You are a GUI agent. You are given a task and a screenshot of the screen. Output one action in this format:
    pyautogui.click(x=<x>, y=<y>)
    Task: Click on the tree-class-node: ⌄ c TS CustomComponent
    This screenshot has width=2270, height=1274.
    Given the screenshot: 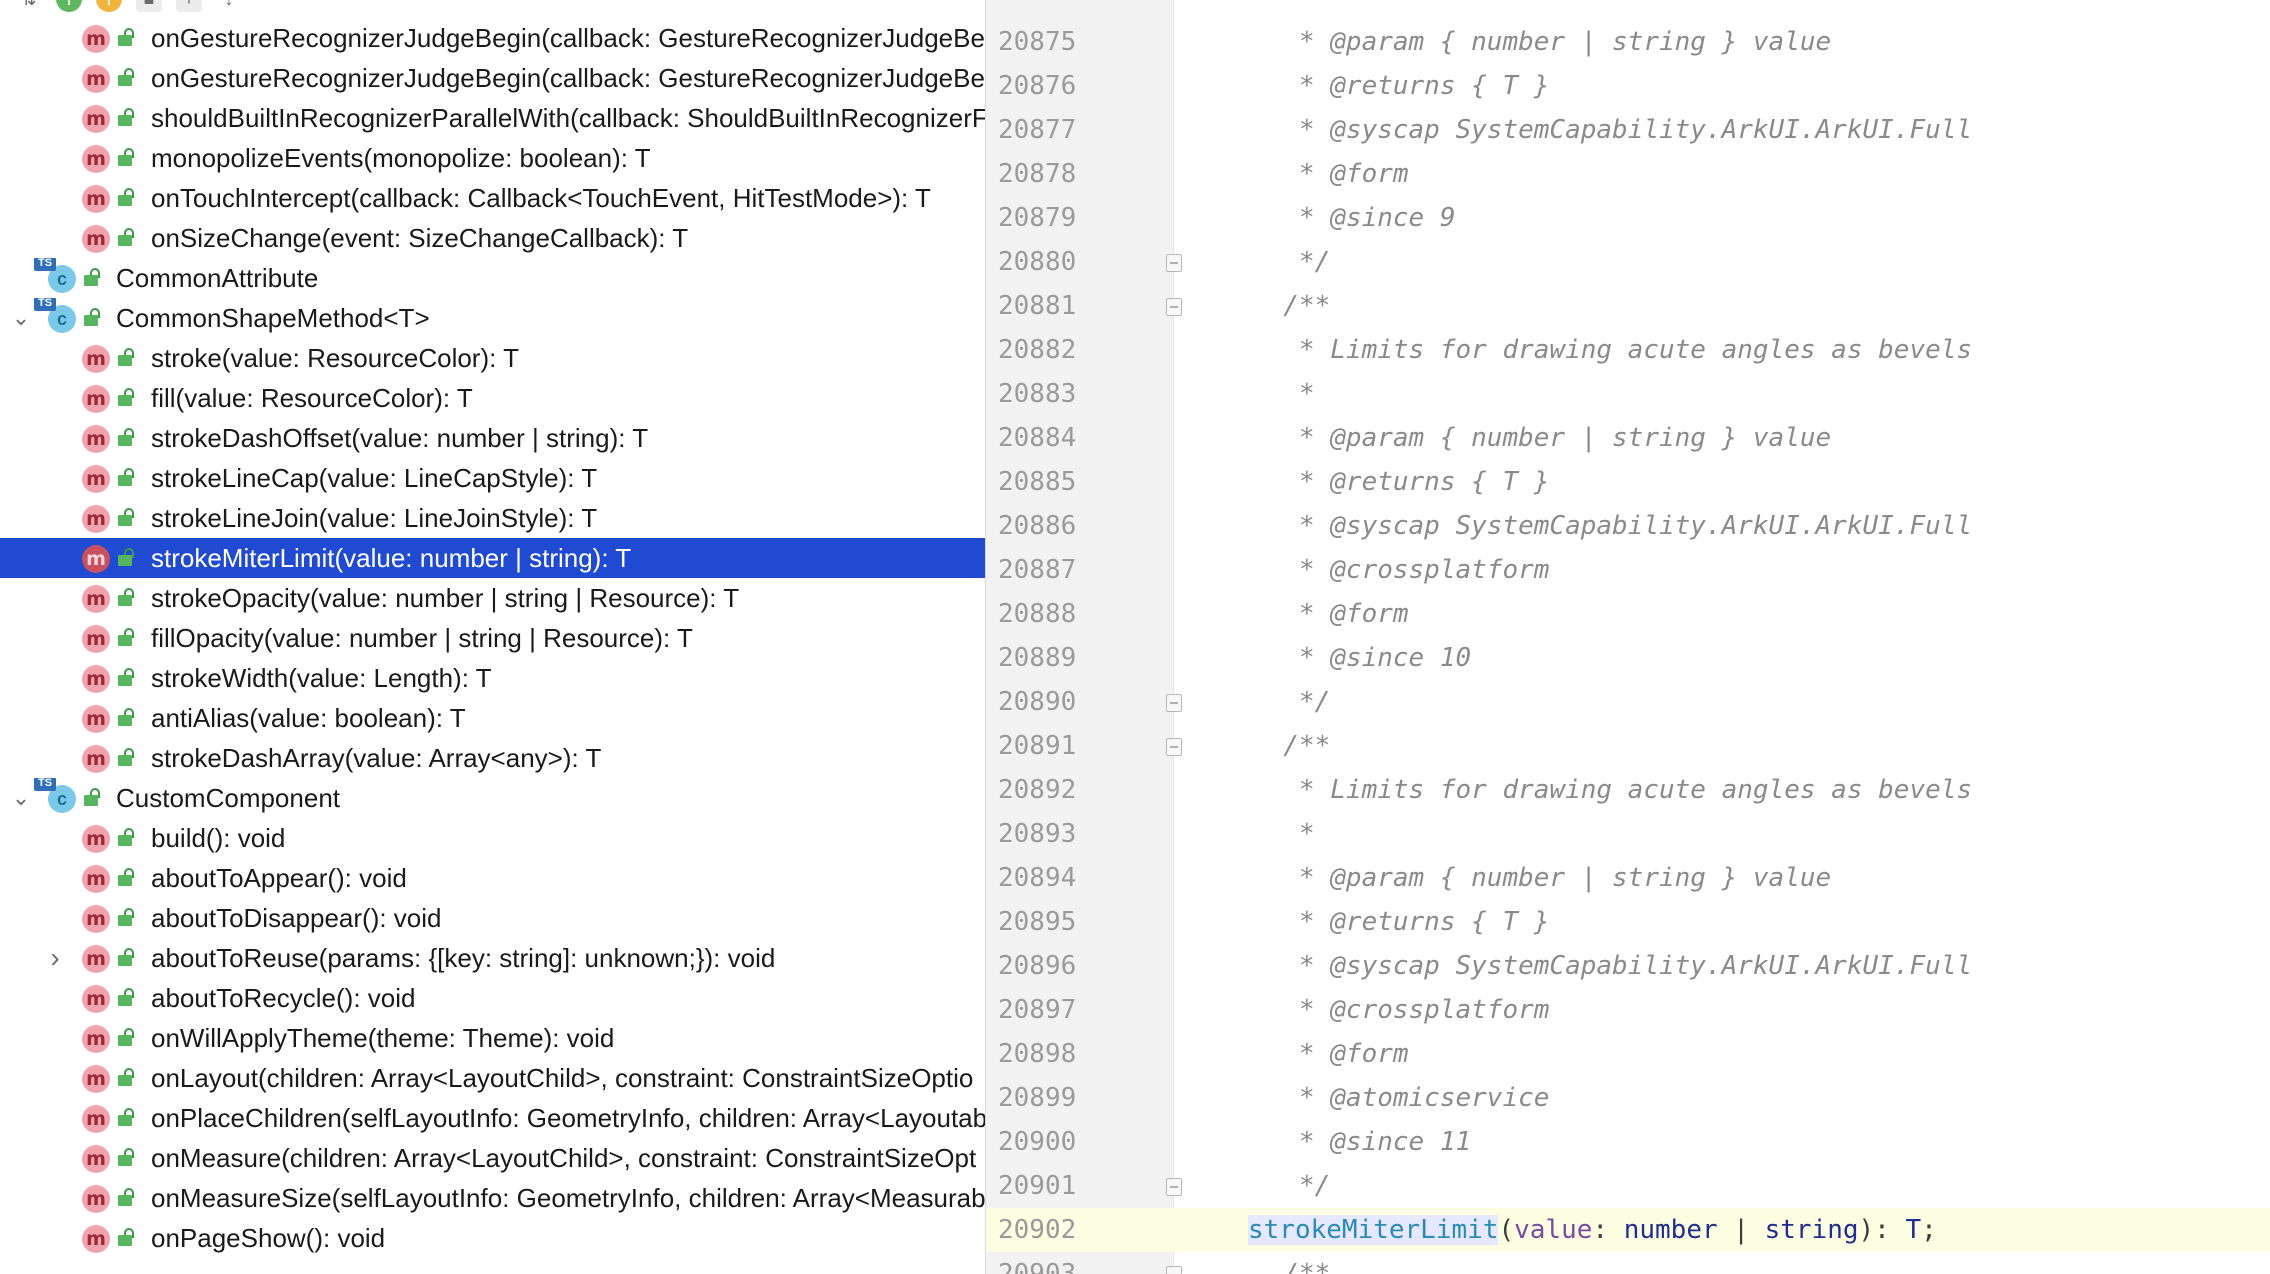 What is the action you would take?
    pyautogui.click(x=492, y=798)
    